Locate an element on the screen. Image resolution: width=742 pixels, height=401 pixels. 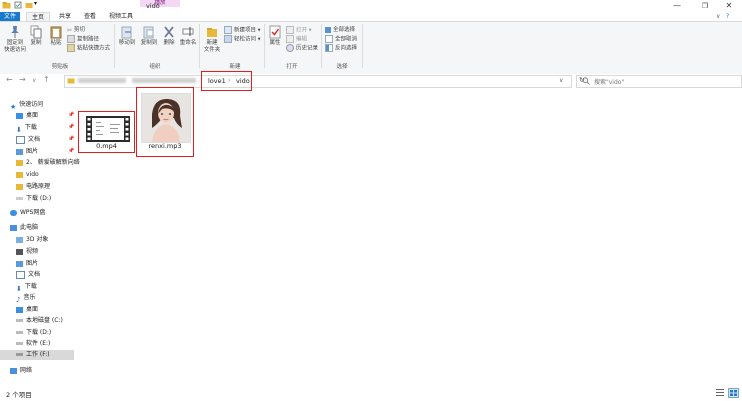
select-all-button: 全部选择 is located at coordinates (340, 30).